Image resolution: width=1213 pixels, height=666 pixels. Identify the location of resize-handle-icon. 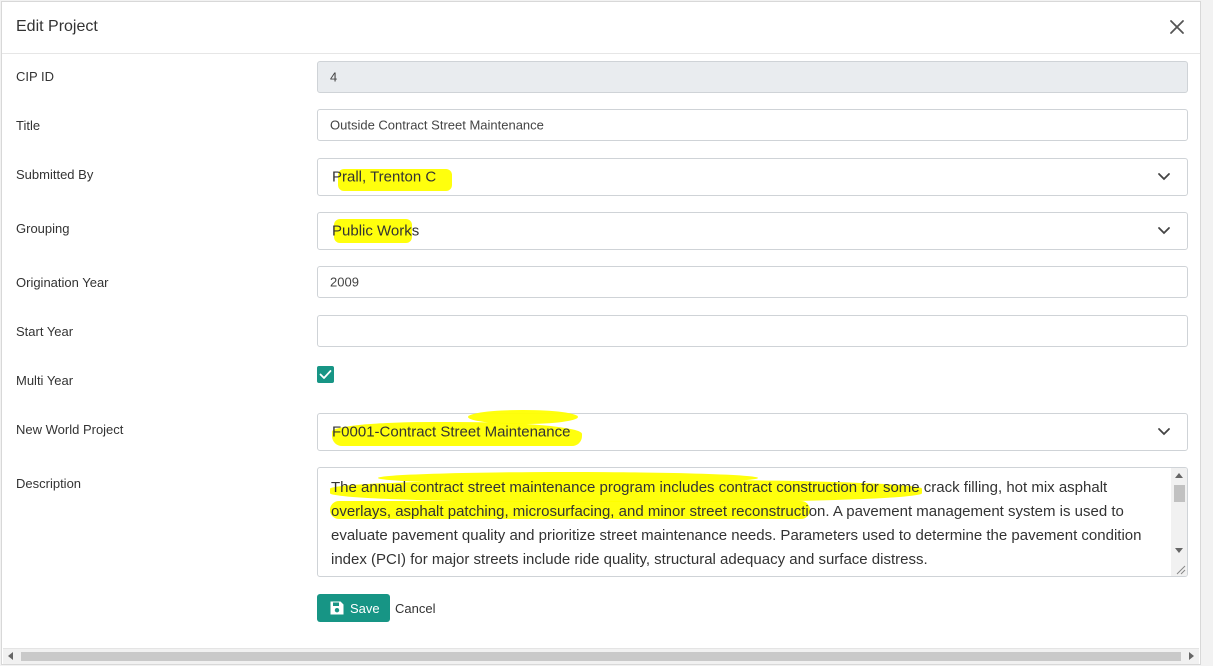
(1180, 569).